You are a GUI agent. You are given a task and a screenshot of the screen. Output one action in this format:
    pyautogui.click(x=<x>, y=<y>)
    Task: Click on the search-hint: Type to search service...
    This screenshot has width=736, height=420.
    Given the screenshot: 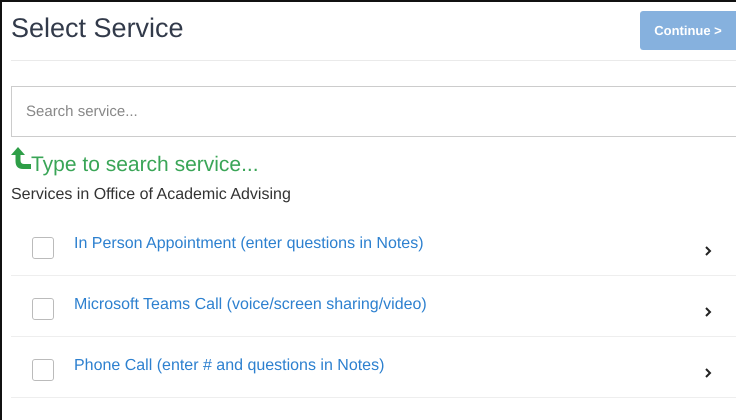 What is the action you would take?
    pyautogui.click(x=145, y=165)
    